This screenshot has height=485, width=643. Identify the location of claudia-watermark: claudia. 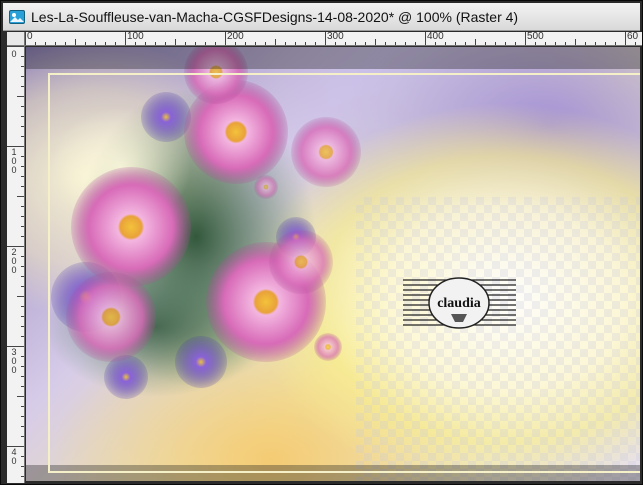
(459, 303).